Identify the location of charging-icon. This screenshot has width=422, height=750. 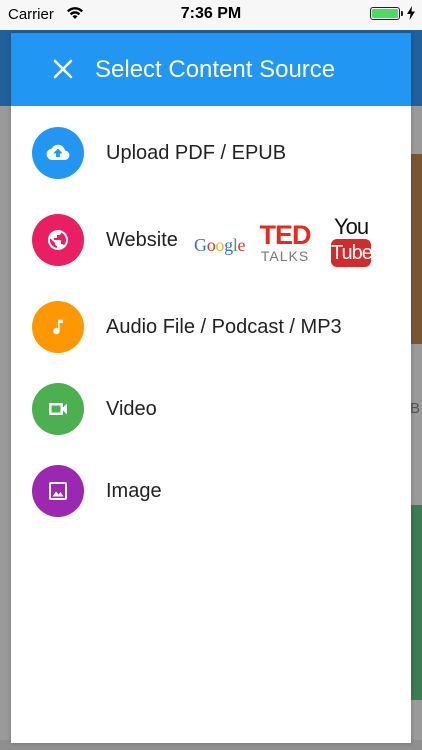
(411, 15).